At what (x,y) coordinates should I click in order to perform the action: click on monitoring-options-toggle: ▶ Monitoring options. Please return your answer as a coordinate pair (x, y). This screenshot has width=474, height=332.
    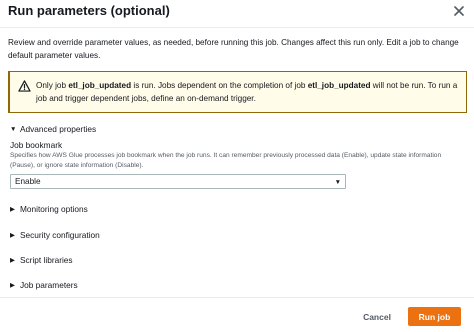
    Looking at the image, I should click on (49, 209).